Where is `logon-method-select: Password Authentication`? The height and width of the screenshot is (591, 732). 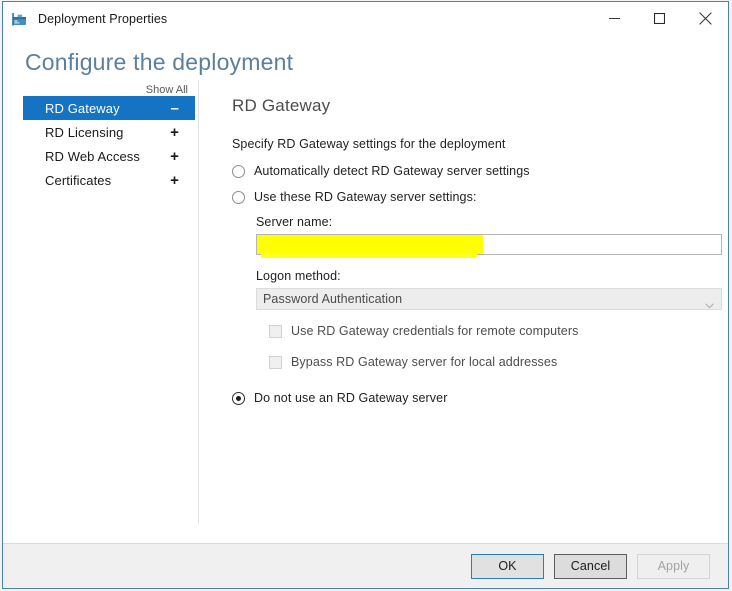
logon-method-select: Password Authentication is located at coordinates (489, 299).